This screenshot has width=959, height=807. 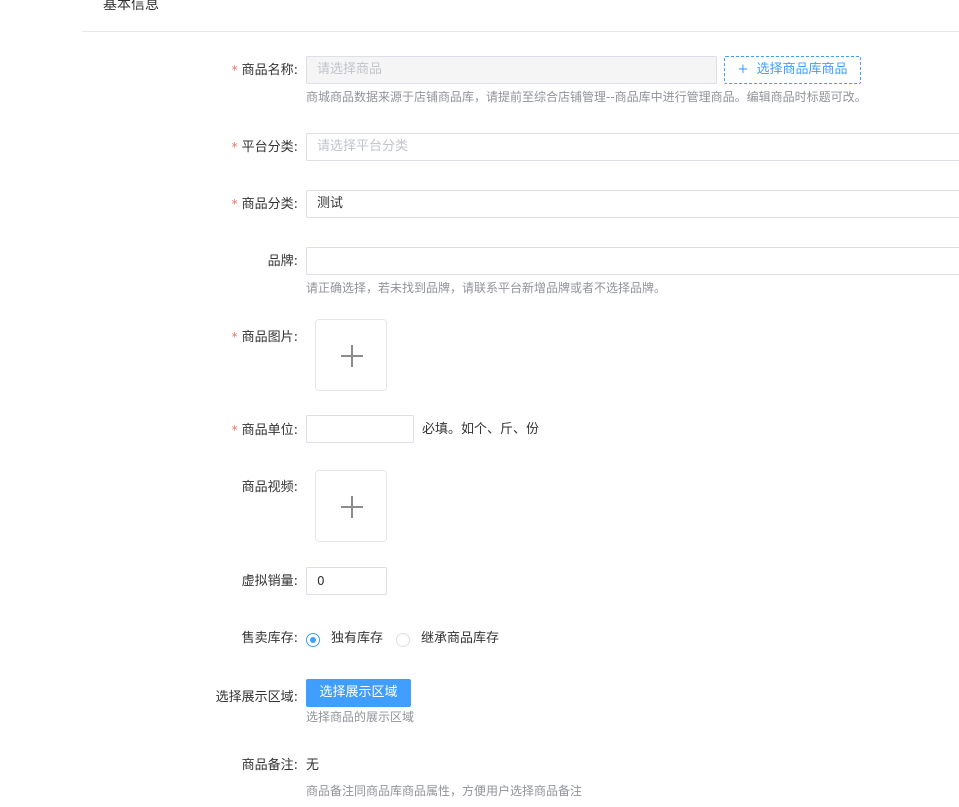 What do you see at coordinates (360, 429) in the screenshot?
I see `product-unit-input` at bounding box center [360, 429].